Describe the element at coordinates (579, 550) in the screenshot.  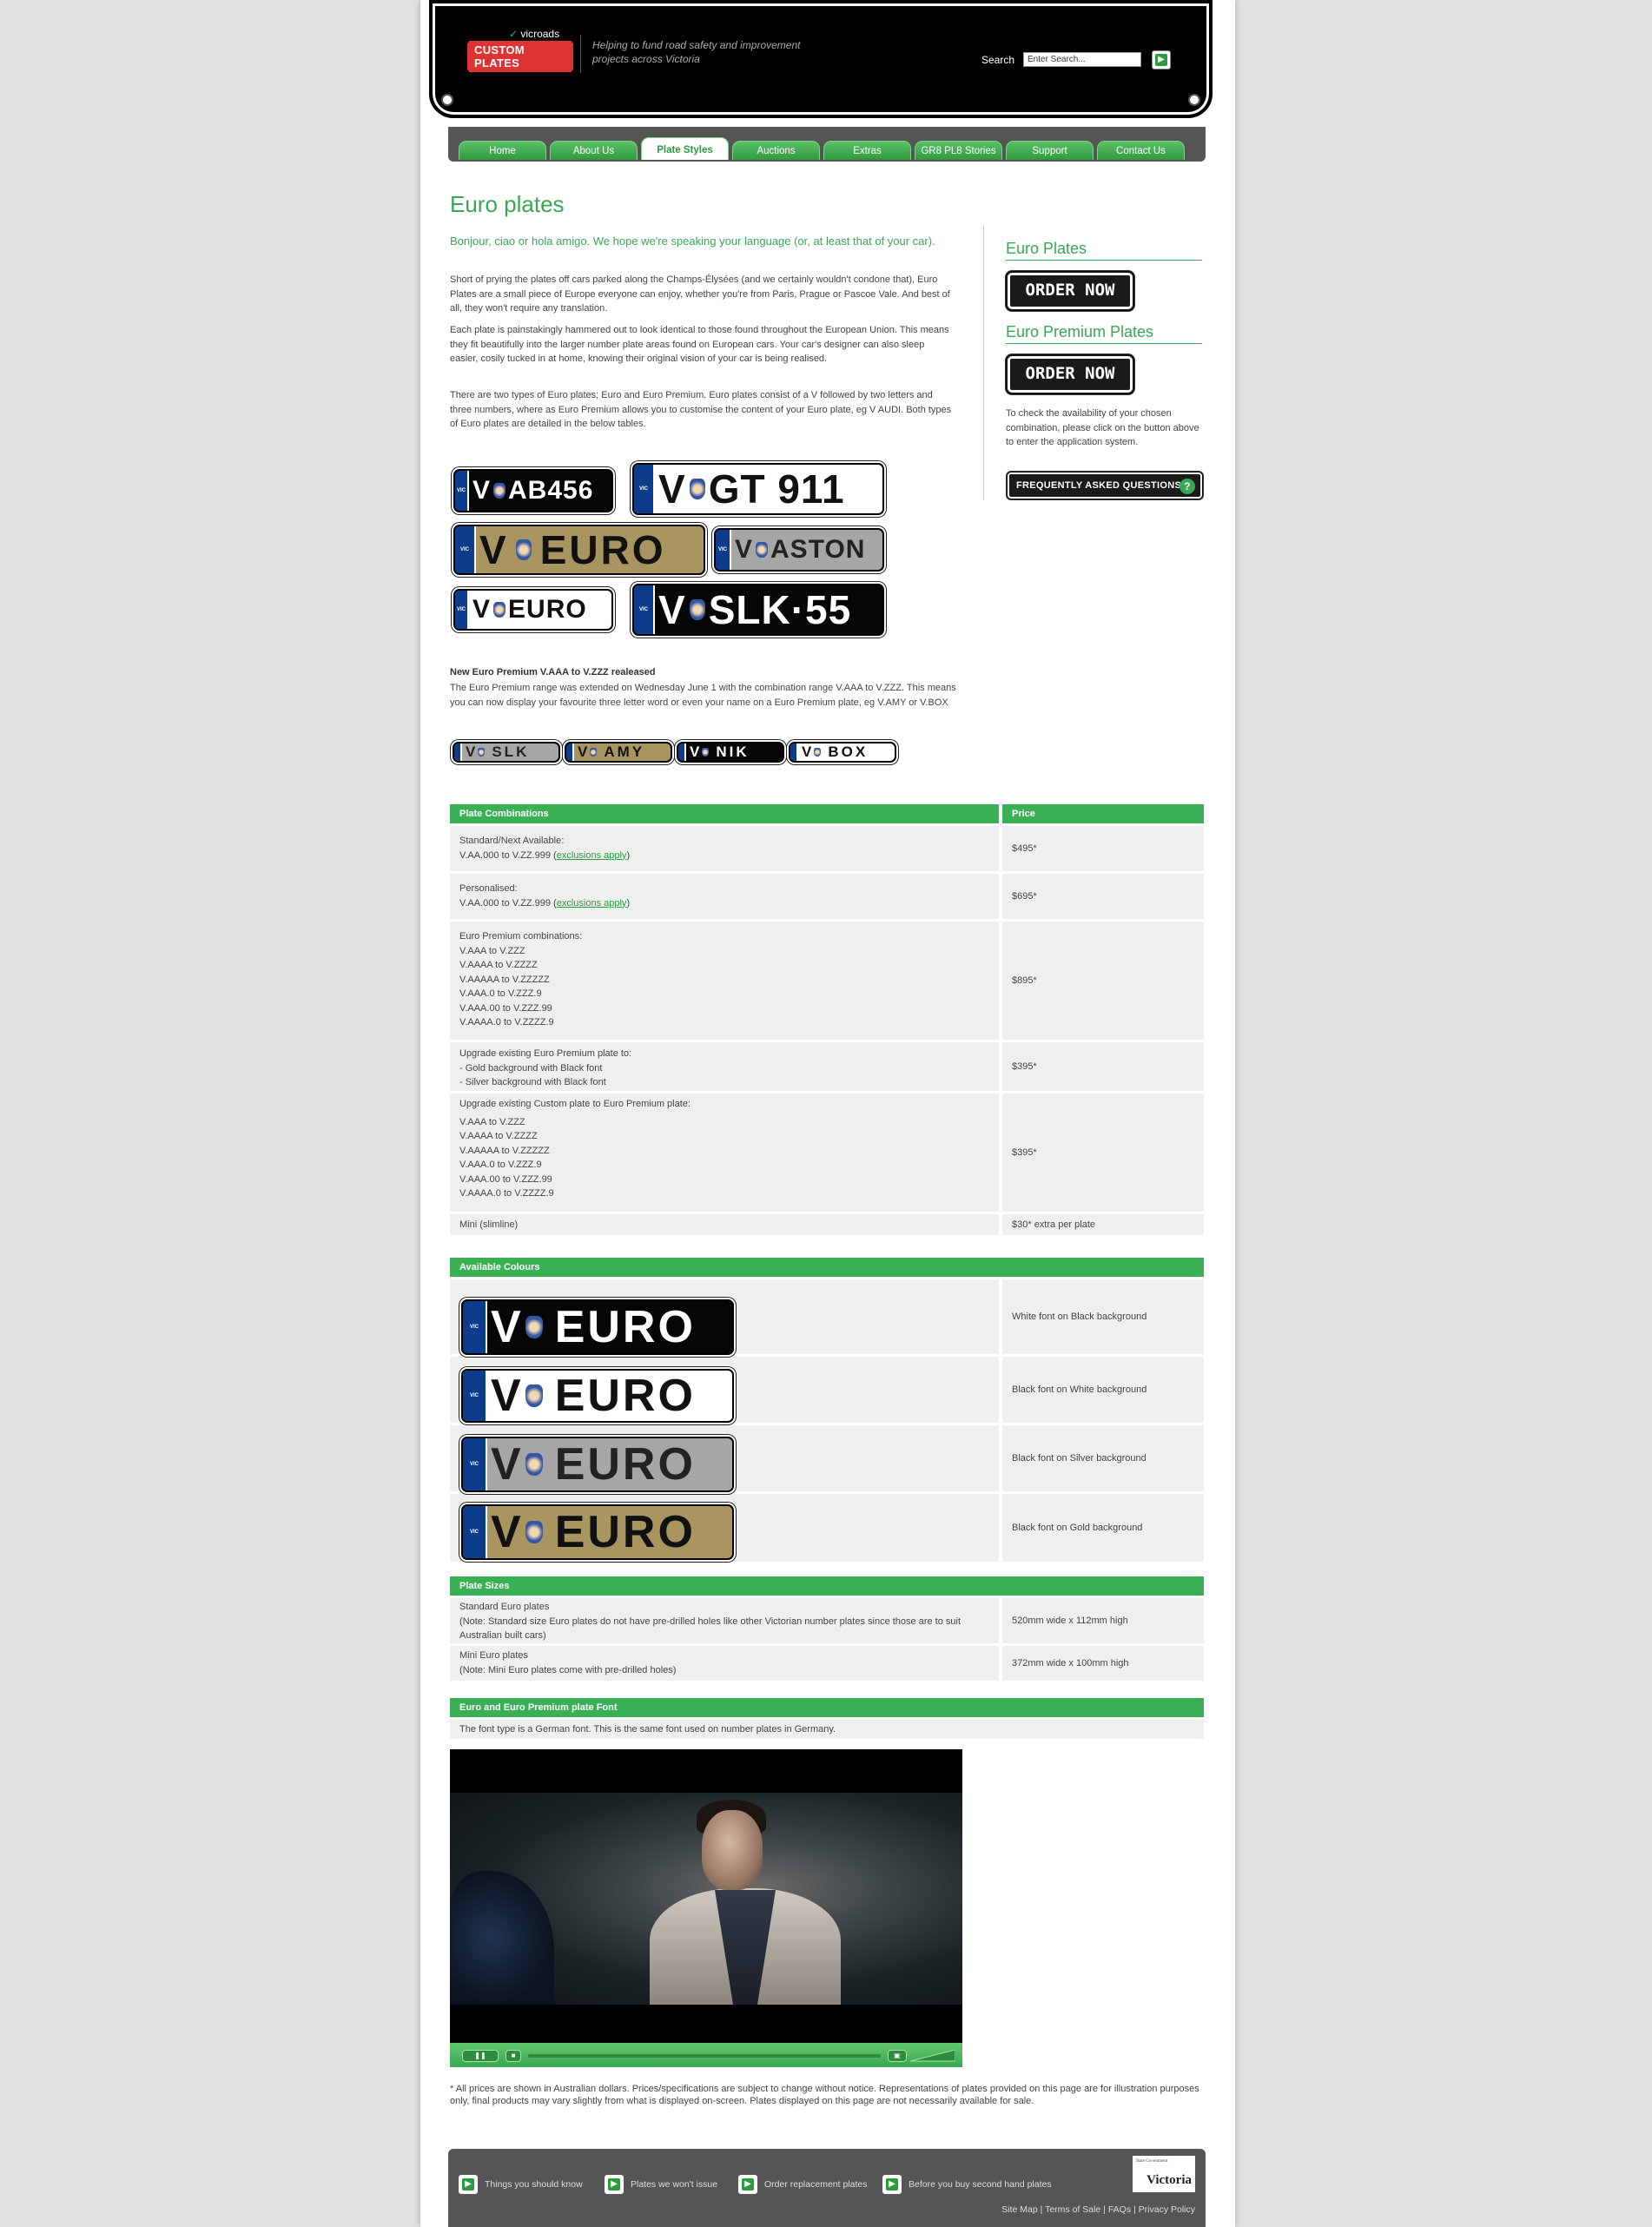
I see `plate-euro-gold: VIC V EURO` at that location.